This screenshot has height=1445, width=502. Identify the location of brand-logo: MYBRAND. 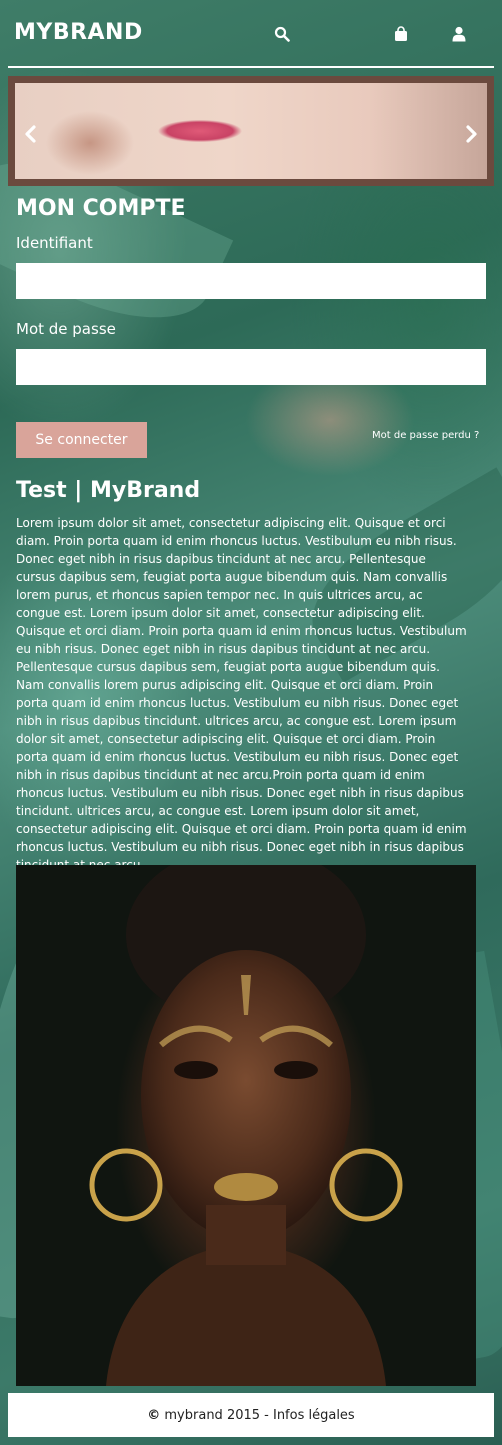
(78, 32).